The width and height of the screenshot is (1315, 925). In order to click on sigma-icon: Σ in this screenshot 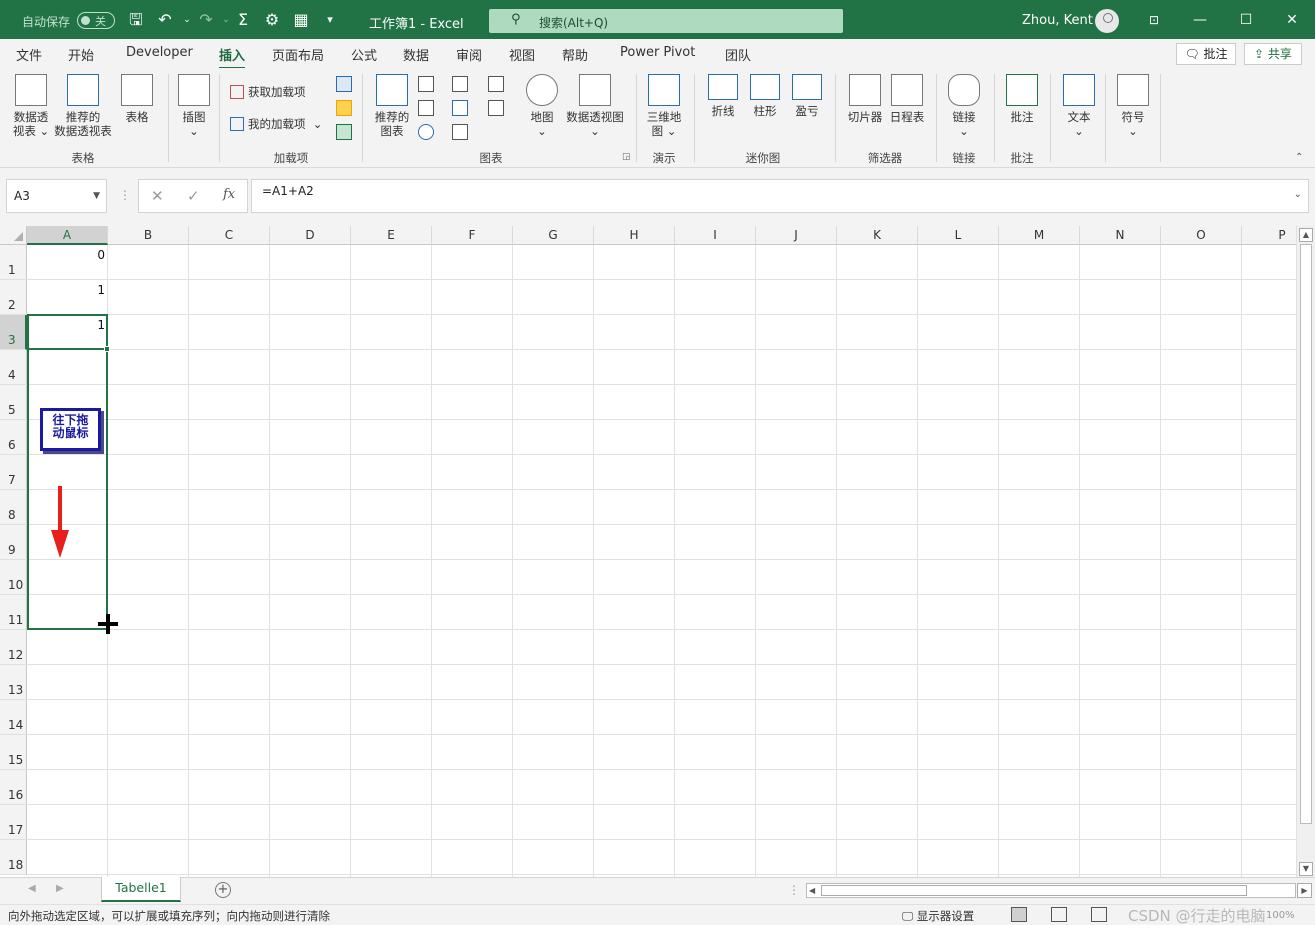, I will do `click(243, 20)`.